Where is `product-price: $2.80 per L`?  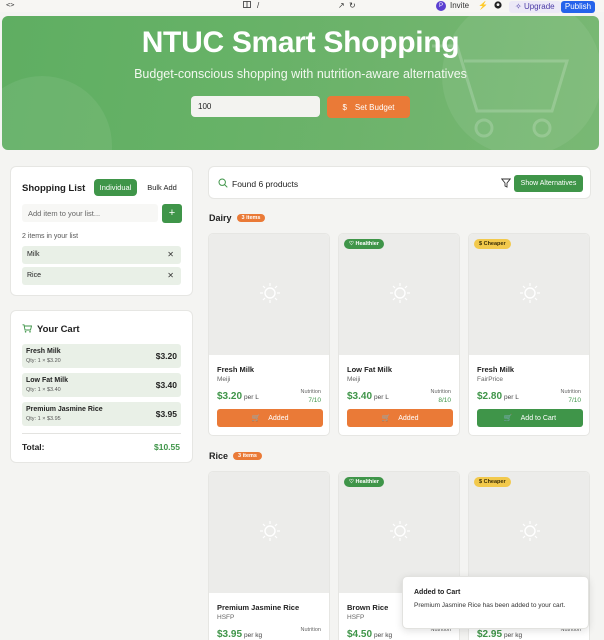 product-price: $2.80 per L is located at coordinates (498, 396).